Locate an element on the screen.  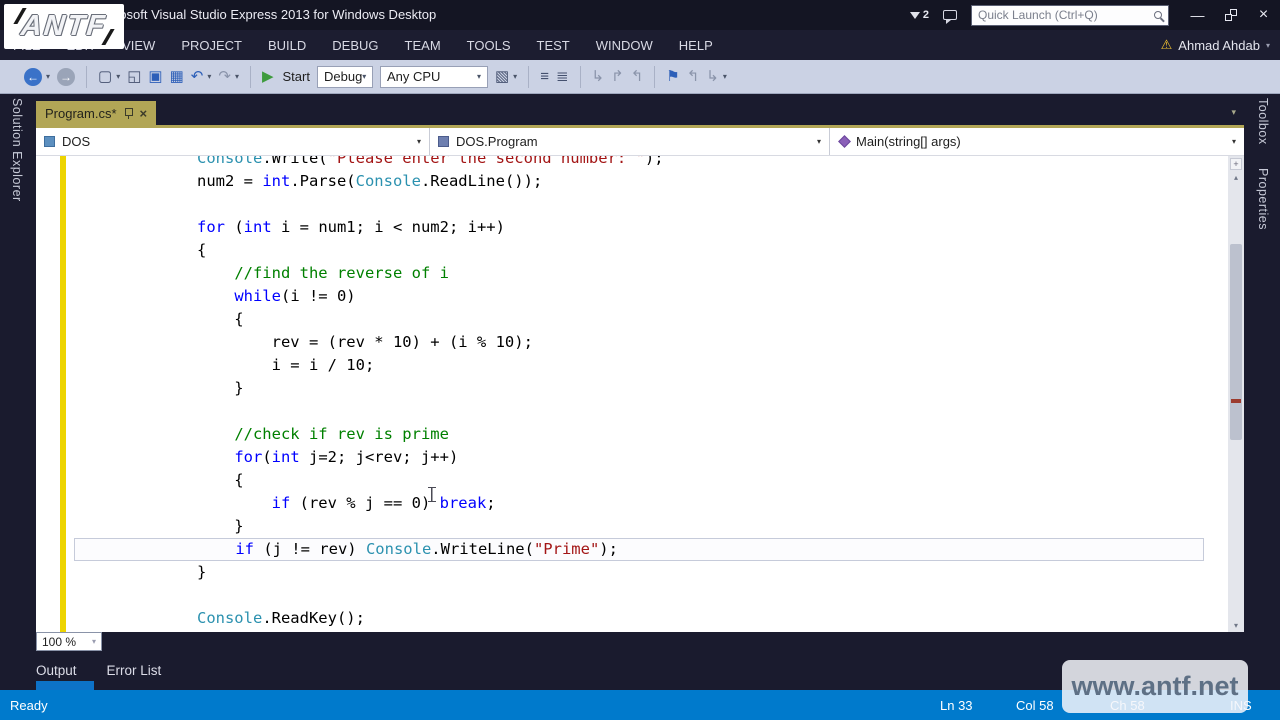
undo-icon: ↶ is located at coordinates (197, 77).